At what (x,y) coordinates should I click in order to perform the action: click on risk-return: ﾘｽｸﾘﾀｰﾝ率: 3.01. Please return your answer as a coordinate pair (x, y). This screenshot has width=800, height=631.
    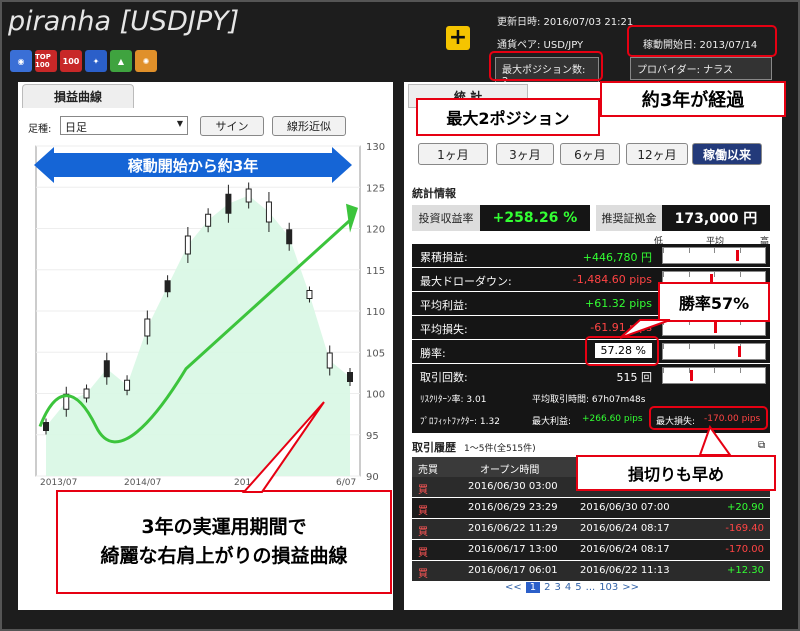
    Looking at the image, I should click on (453, 400).